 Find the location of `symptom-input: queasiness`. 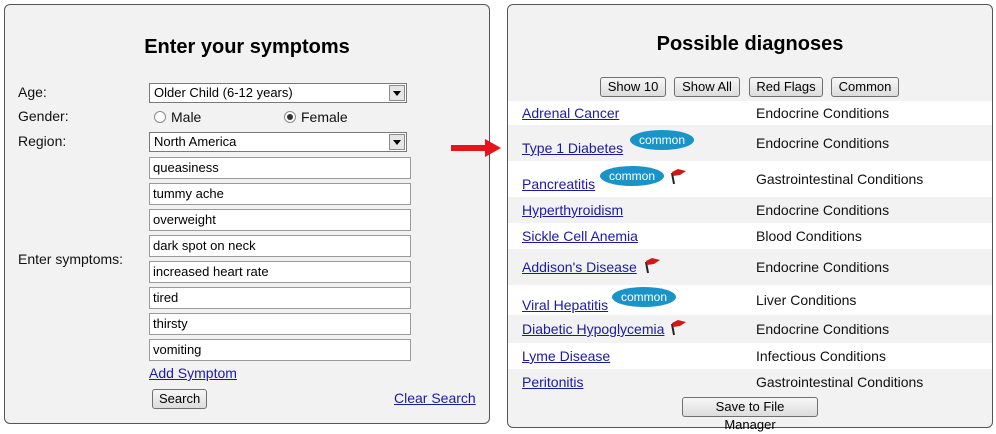

symptom-input: queasiness is located at coordinates (280, 168).